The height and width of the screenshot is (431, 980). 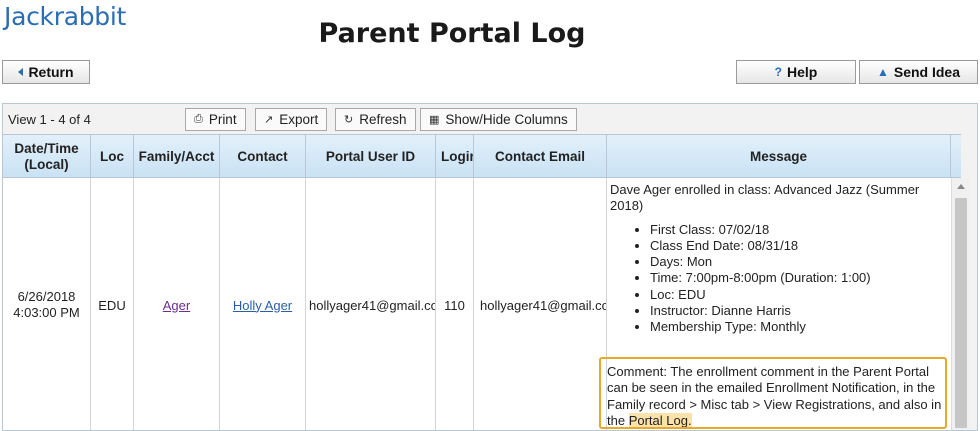 I want to click on list-item: Loc: EDU, so click(x=798, y=295).